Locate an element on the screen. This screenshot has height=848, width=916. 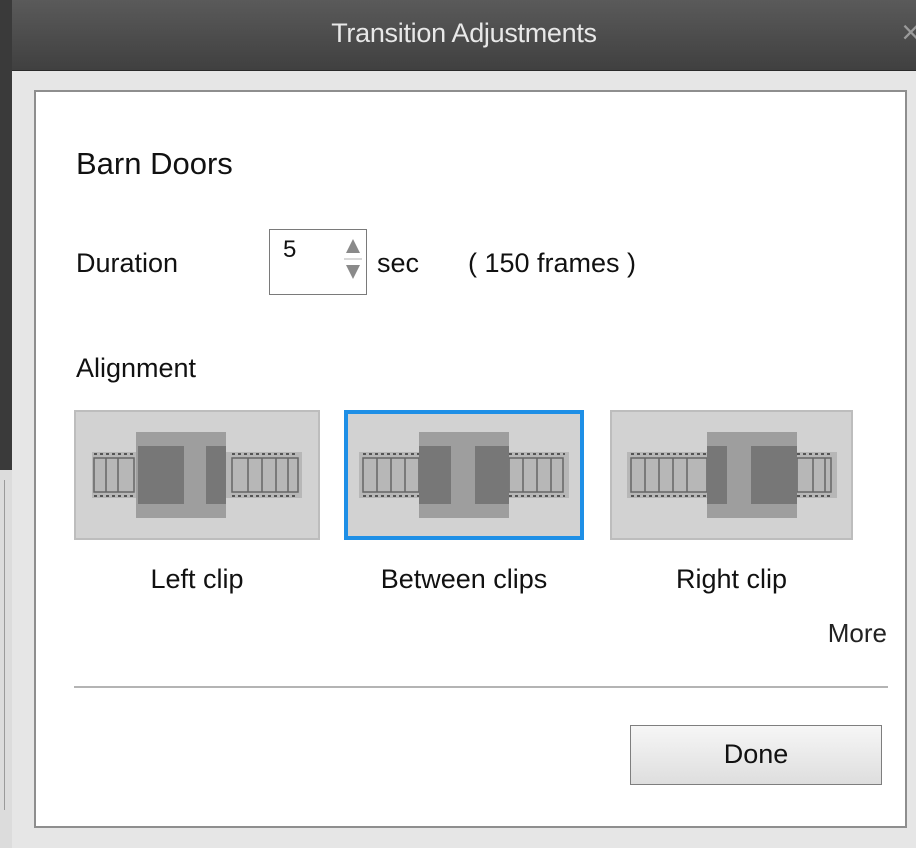
align-left-clip-label: Left clip is located at coordinates (197, 579).